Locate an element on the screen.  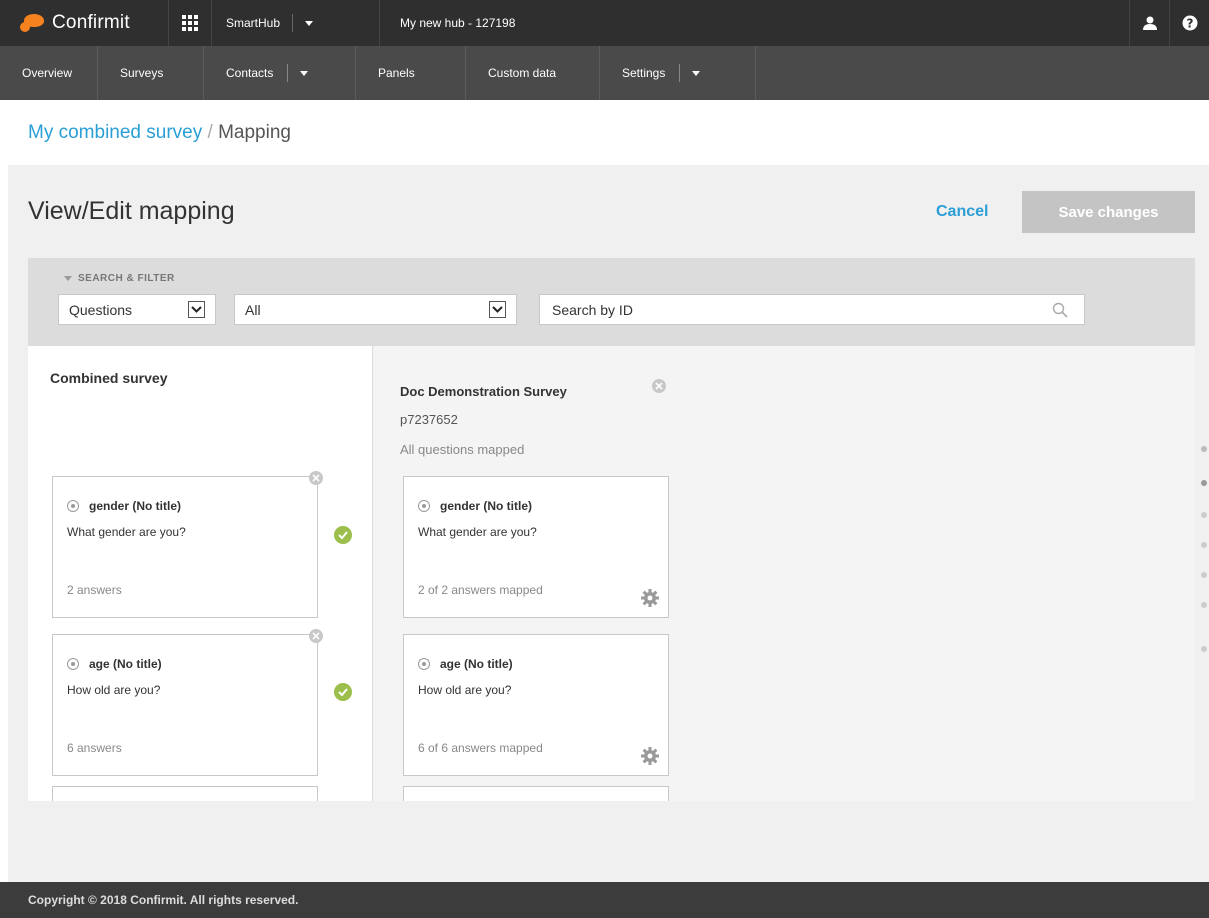
save-changes-button: Save changes is located at coordinates (1108, 212).